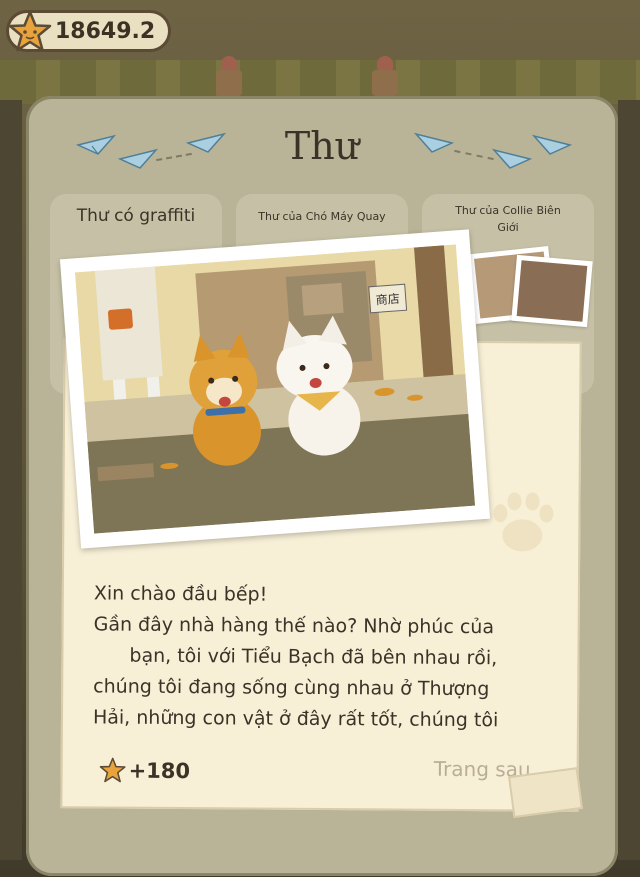 The width and height of the screenshot is (640, 877). What do you see at coordinates (322, 216) in the screenshot?
I see `letter-card-label: Thư của Chó Máy Quay` at bounding box center [322, 216].